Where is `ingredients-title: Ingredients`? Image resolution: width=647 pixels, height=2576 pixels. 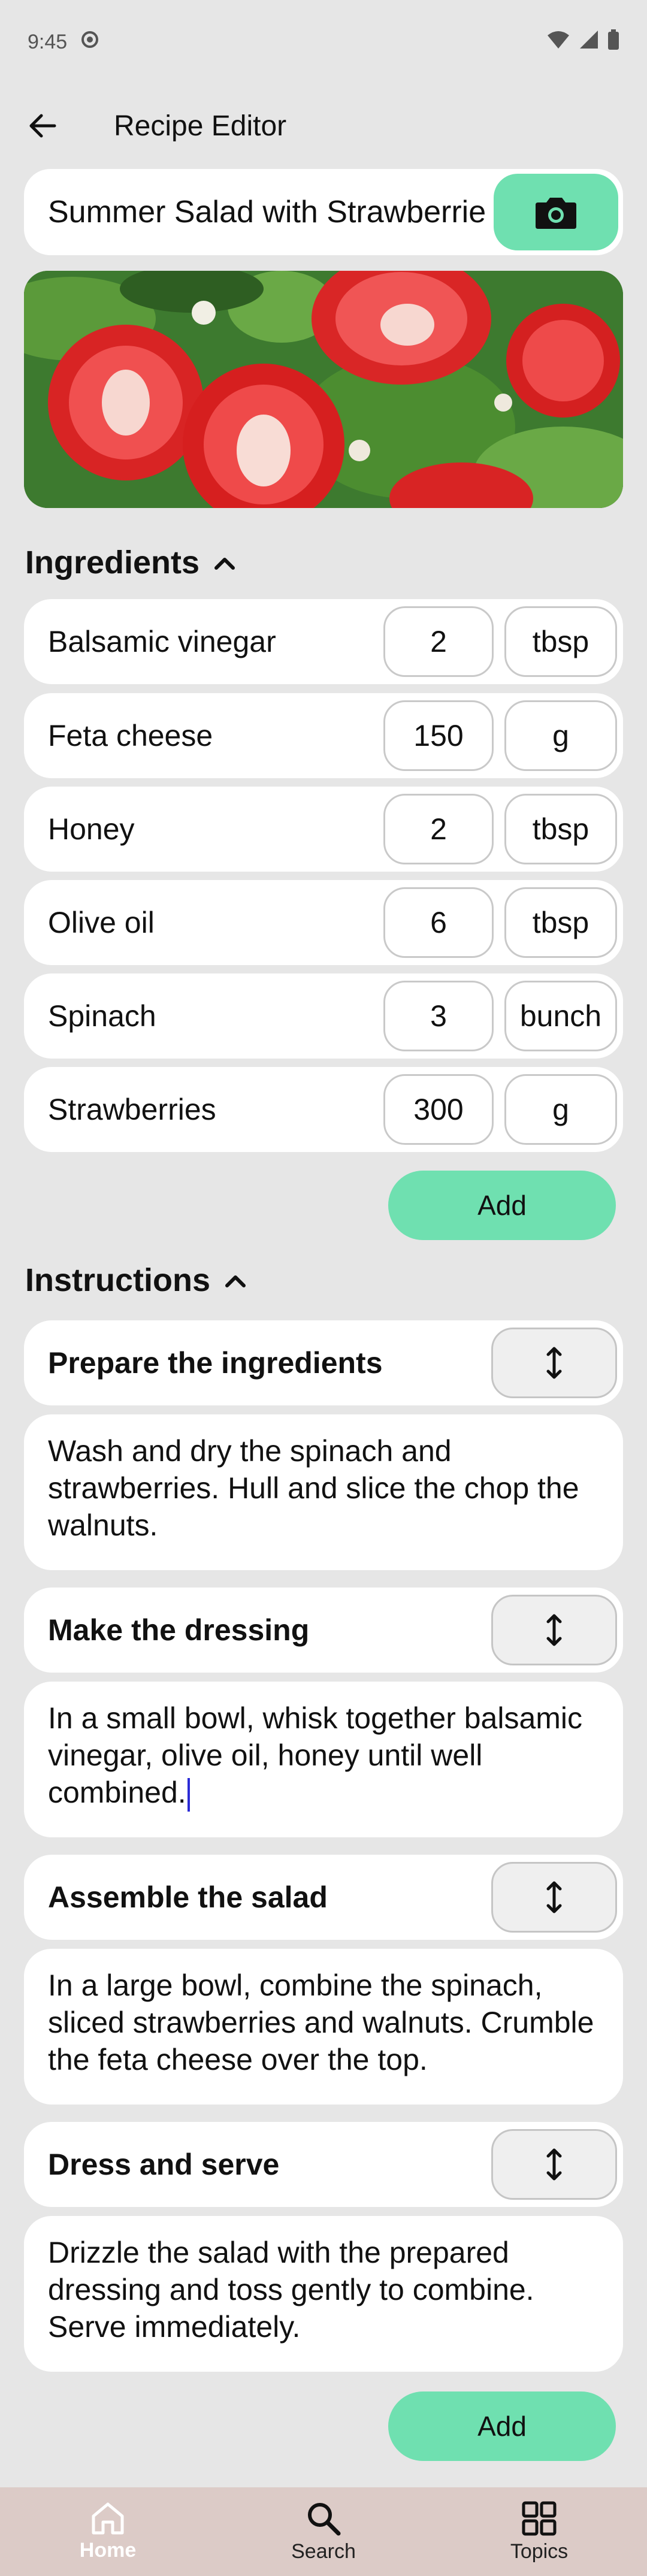
ingredients-title: Ingredients is located at coordinates (112, 562).